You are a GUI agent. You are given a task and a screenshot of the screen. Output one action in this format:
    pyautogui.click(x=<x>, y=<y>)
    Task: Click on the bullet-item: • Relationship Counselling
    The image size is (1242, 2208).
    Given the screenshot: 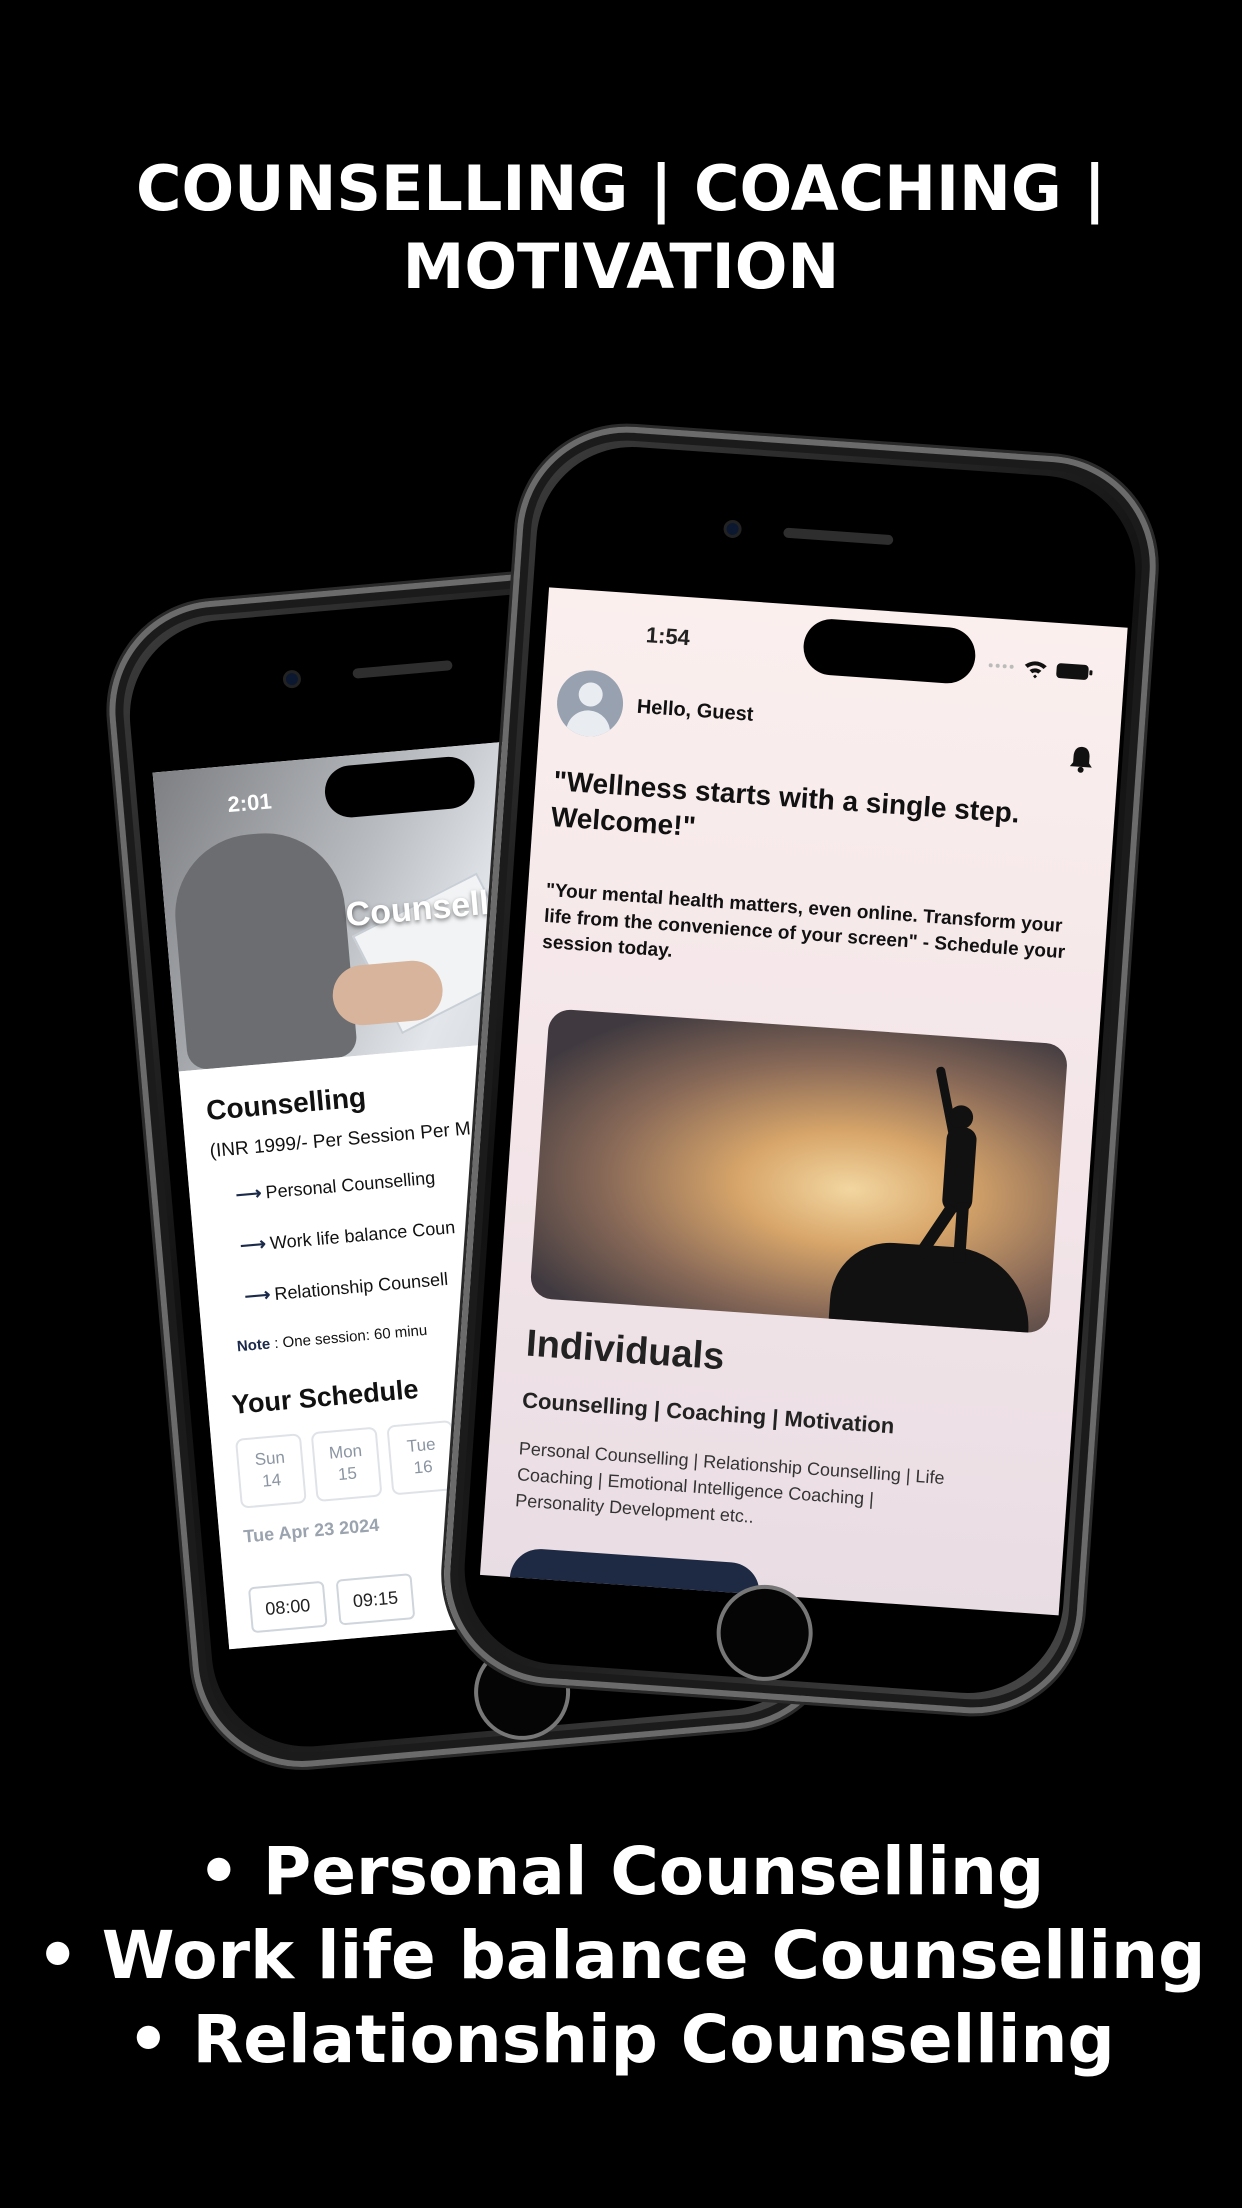 What is the action you would take?
    pyautogui.click(x=621, y=2039)
    